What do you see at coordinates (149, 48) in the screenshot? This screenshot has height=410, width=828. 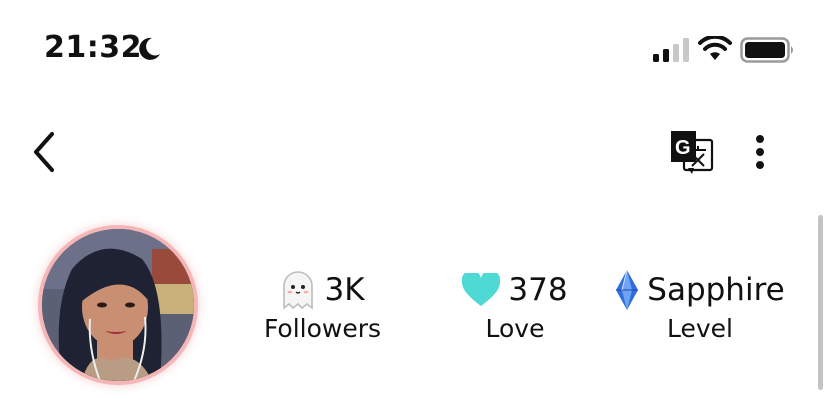 I see `moon-icon` at bounding box center [149, 48].